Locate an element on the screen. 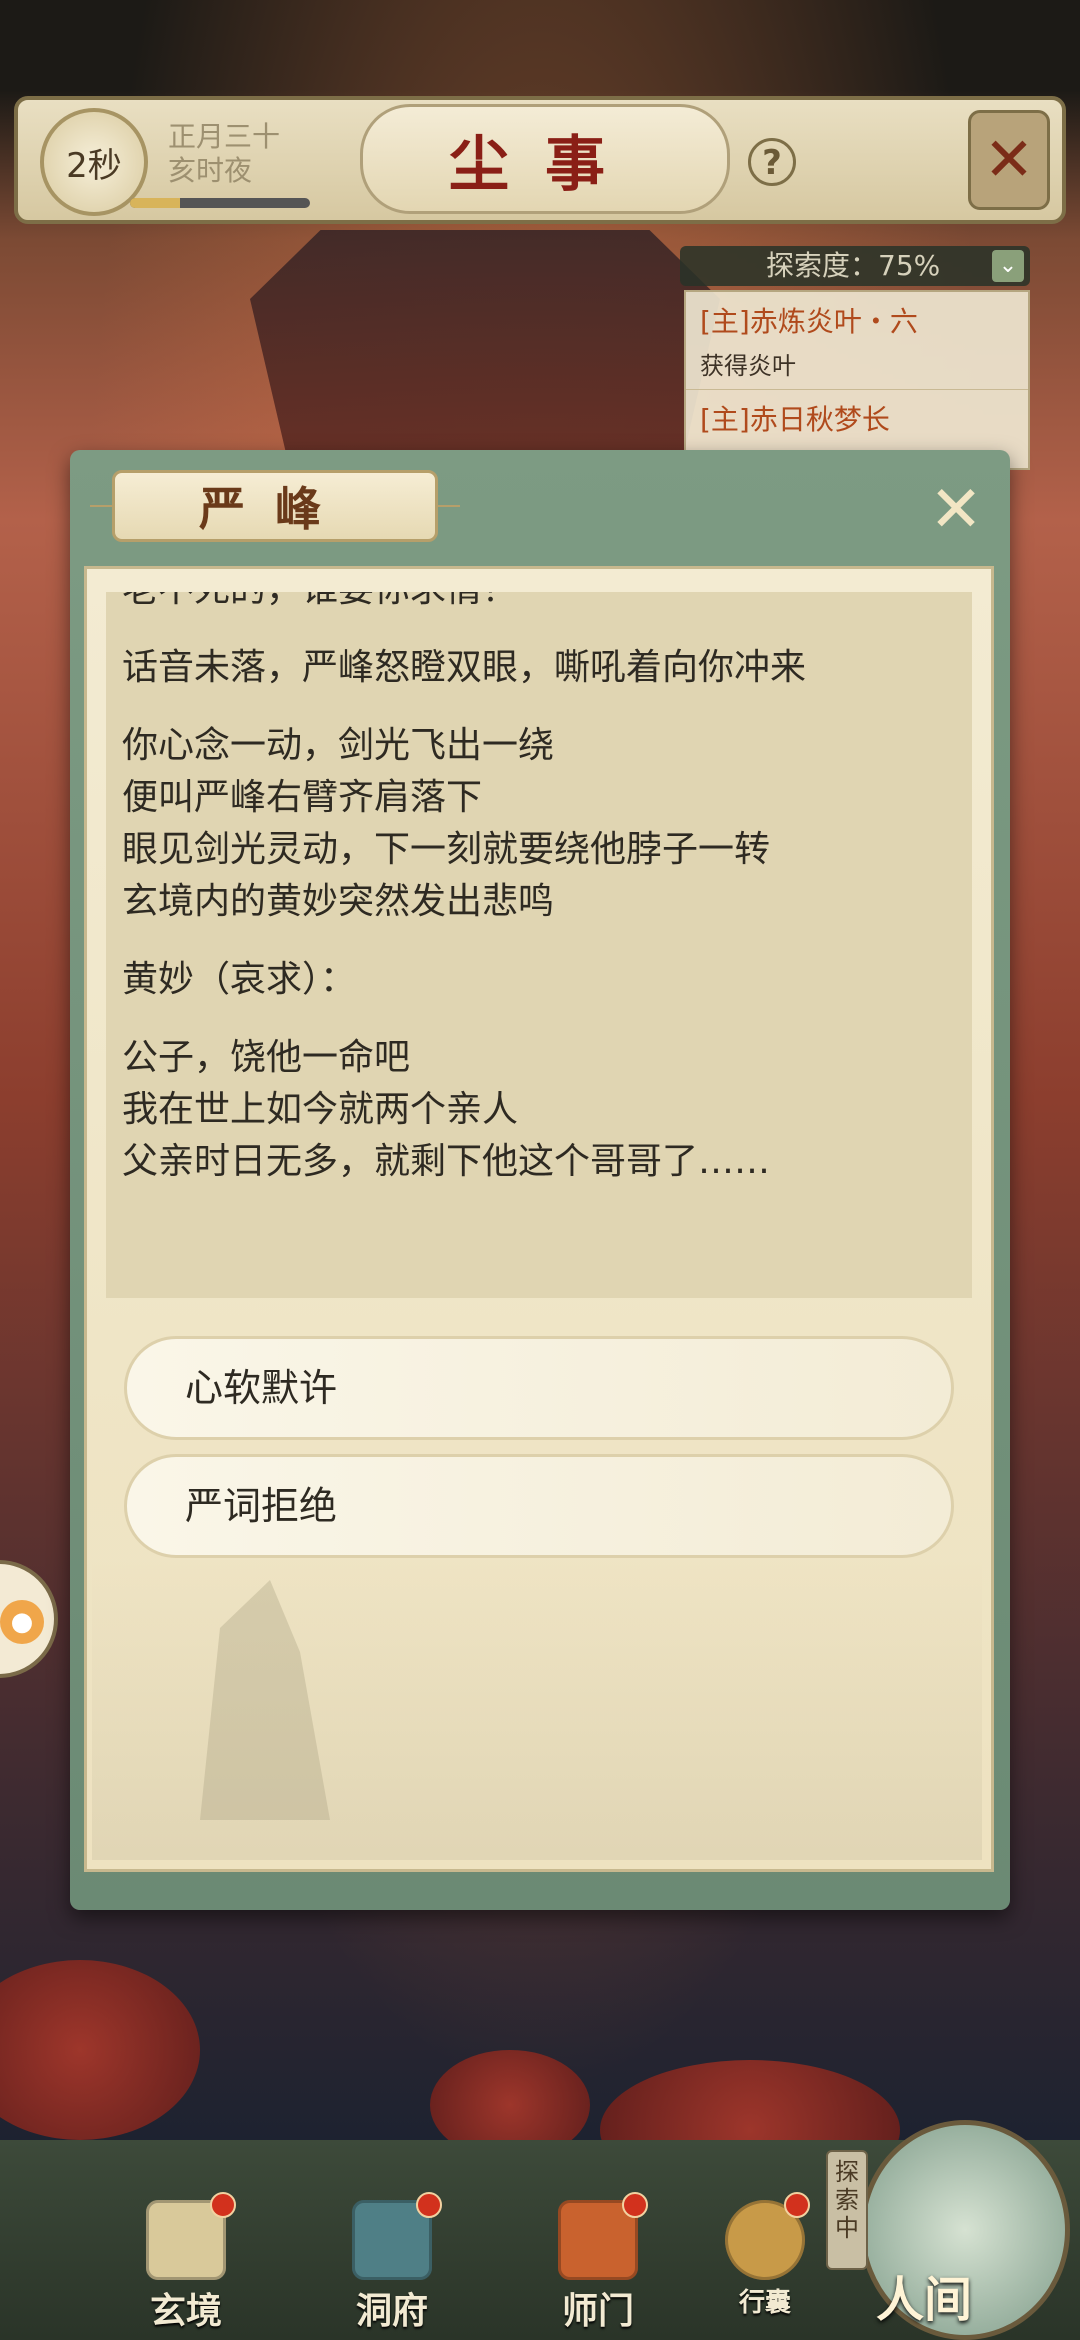 This screenshot has width=1080, height=2340. game-date: 正月三十 亥时夜 is located at coordinates (224, 154).